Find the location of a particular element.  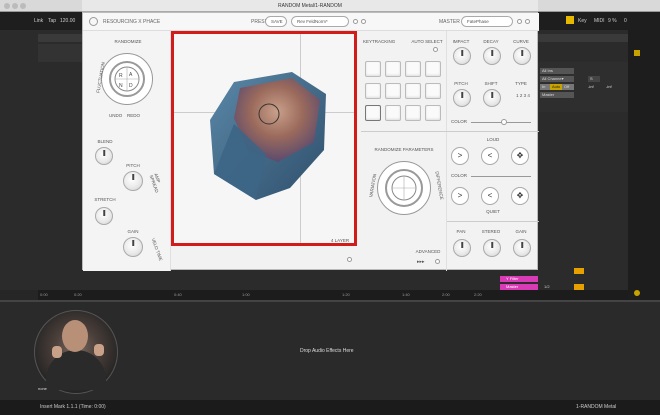

quiet-label: QUIET is located at coordinates (493, 211).